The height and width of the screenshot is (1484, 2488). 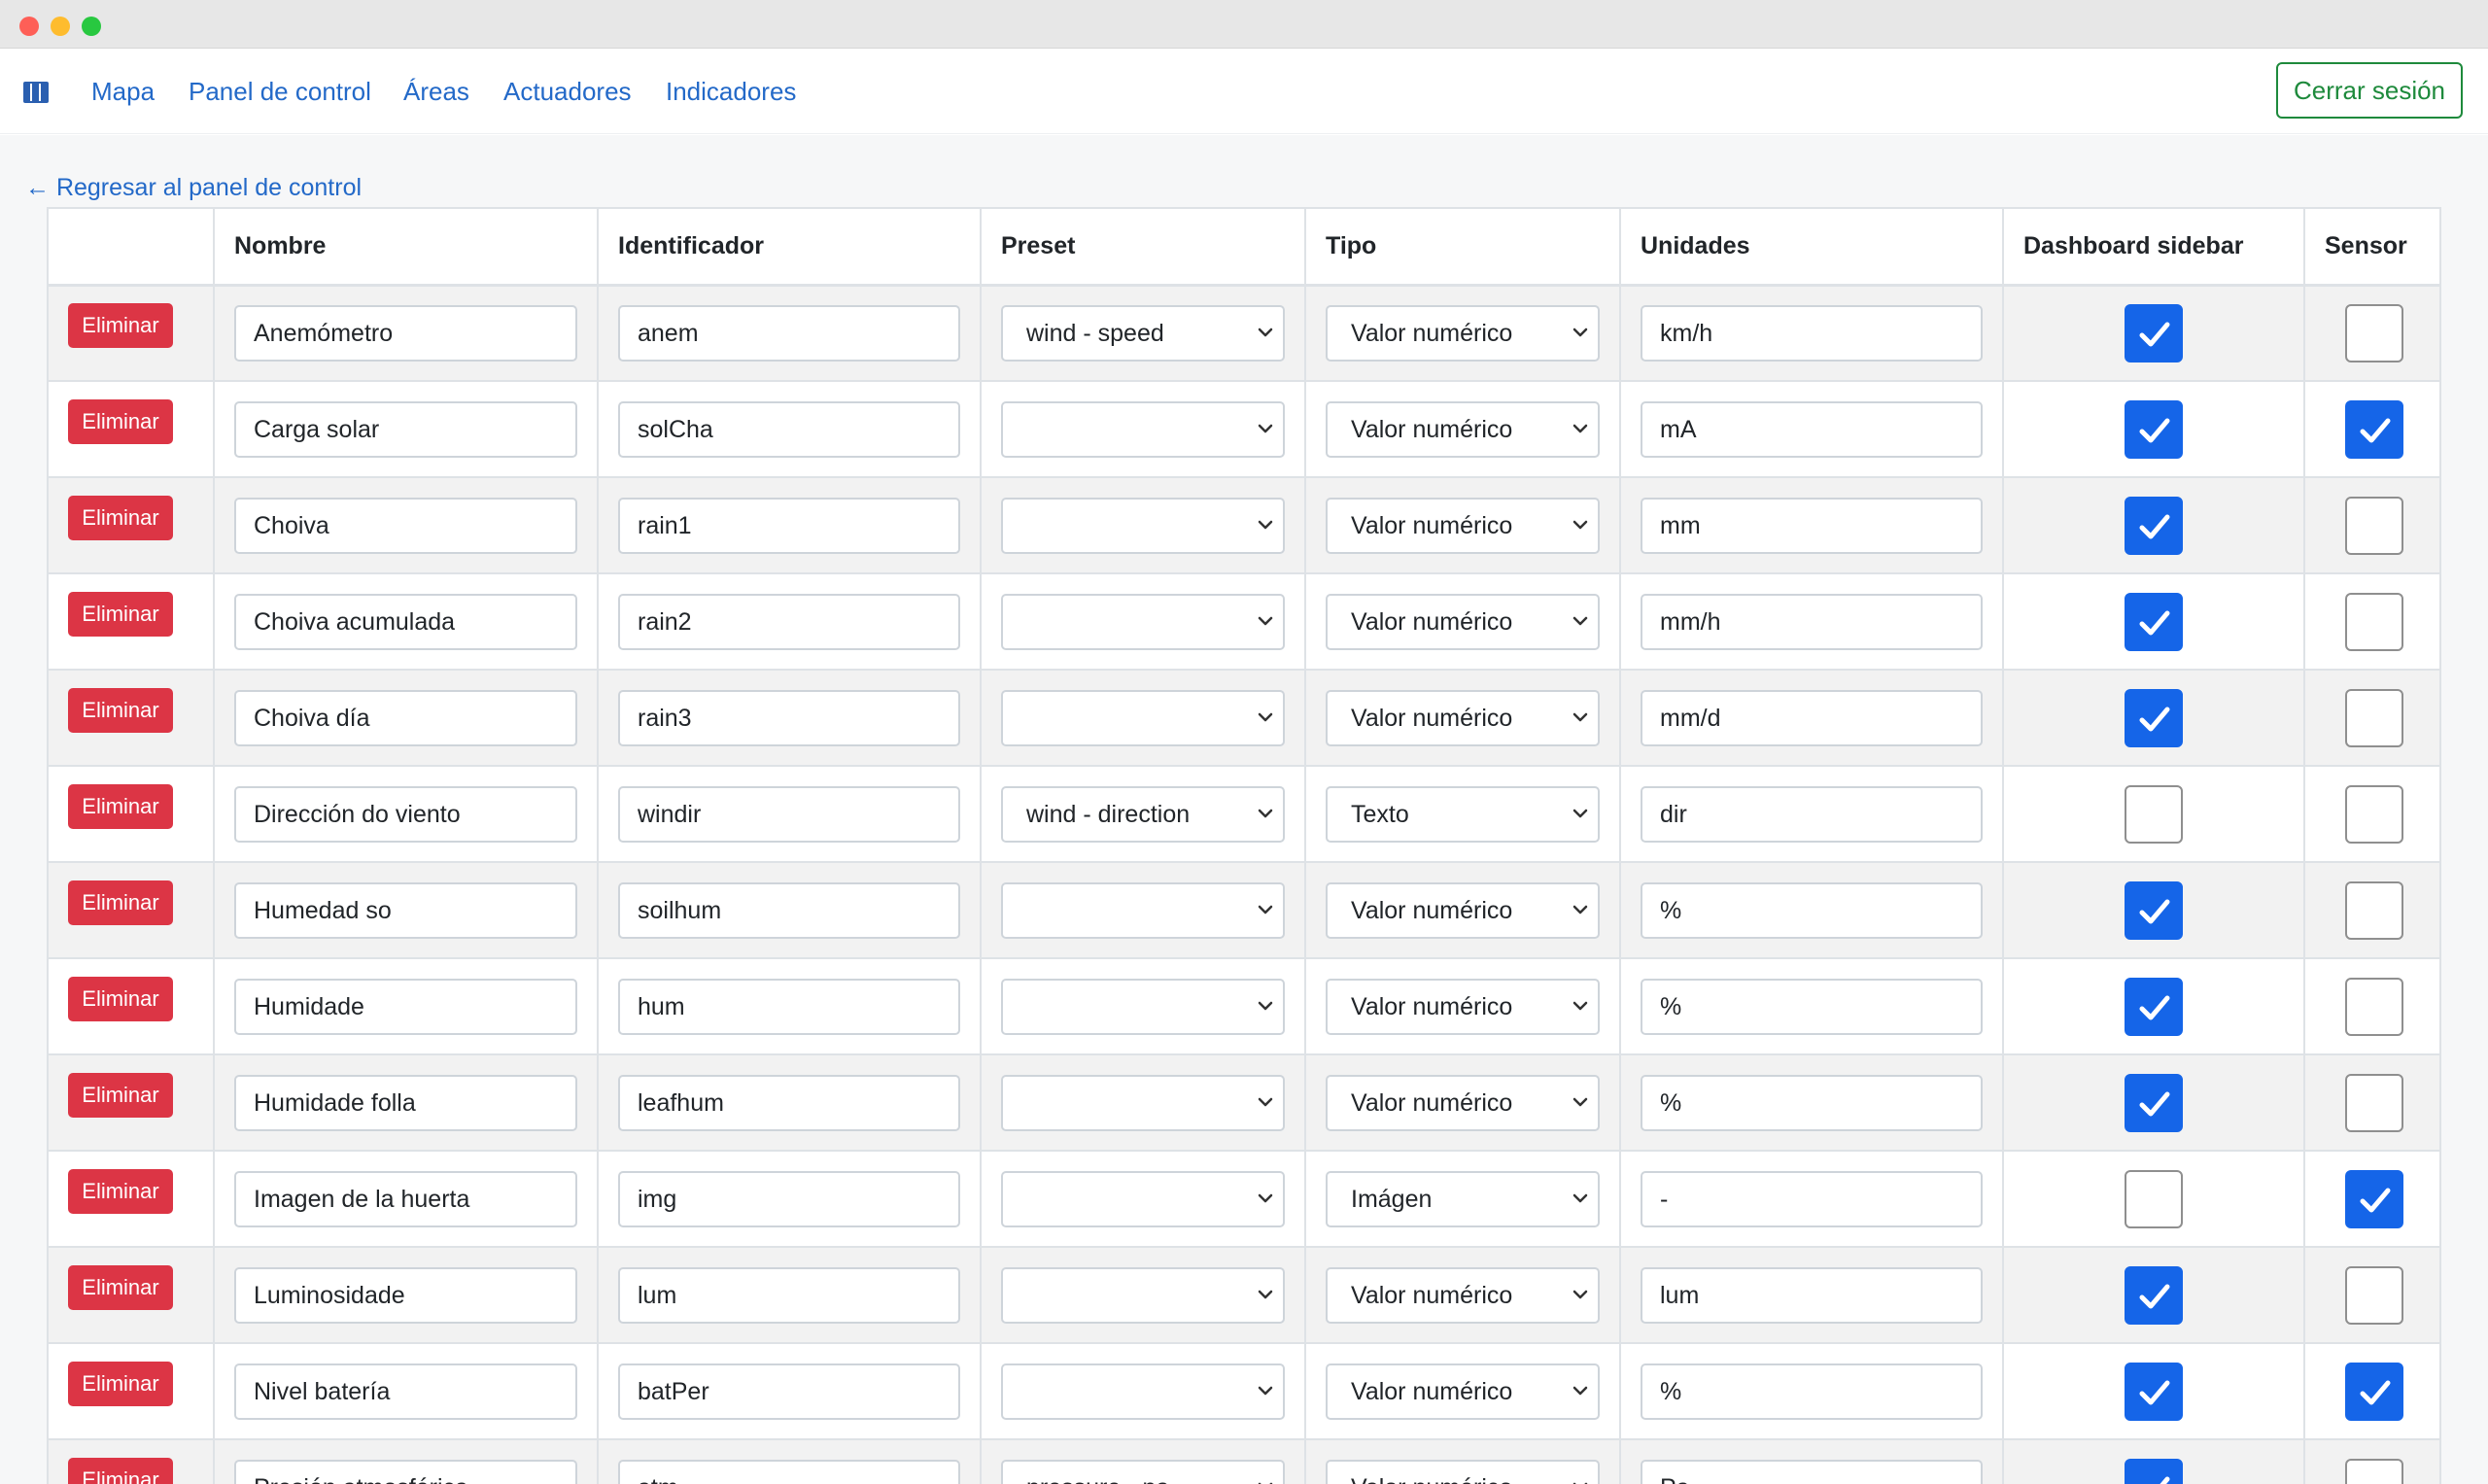 What do you see at coordinates (1812, 621) in the screenshot?
I see `units-input: mm/h` at bounding box center [1812, 621].